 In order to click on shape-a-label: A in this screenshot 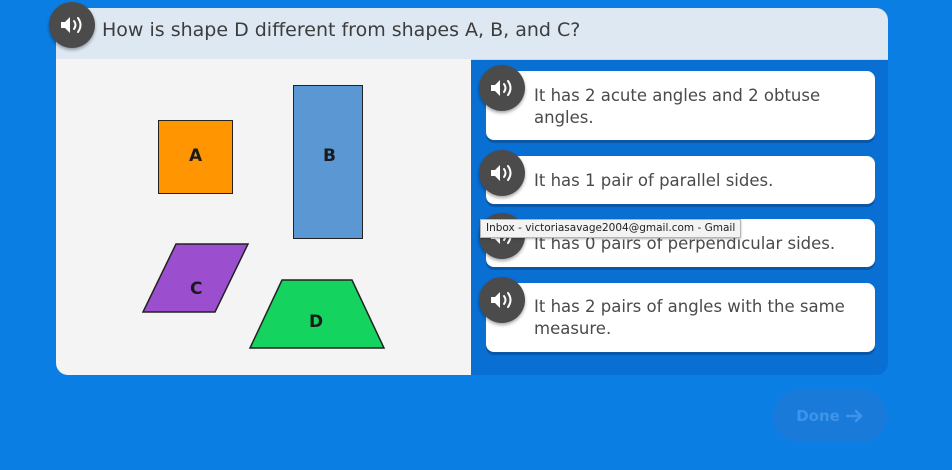, I will do `click(196, 156)`.